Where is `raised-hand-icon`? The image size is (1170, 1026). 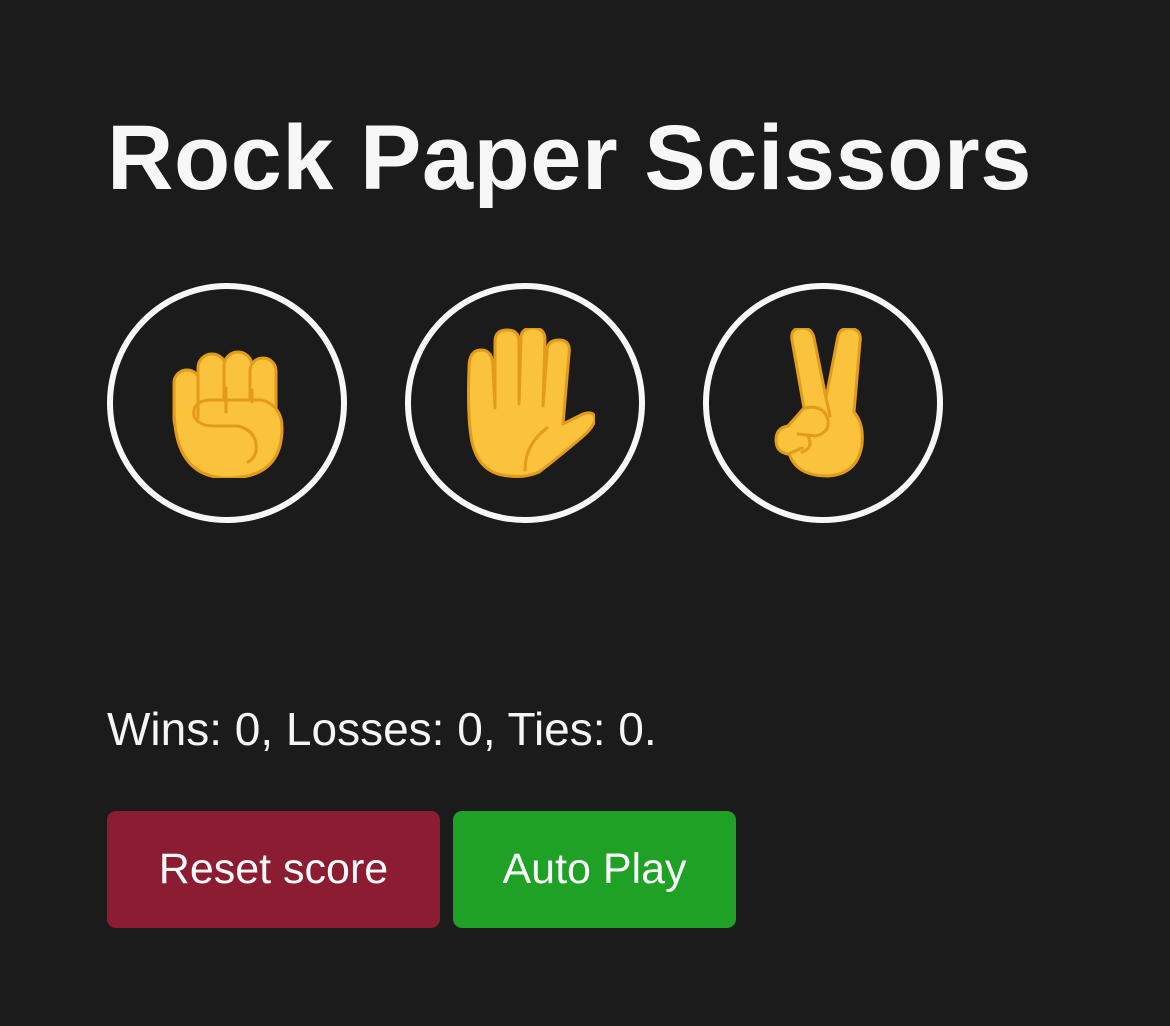 raised-hand-icon is located at coordinates (531, 403).